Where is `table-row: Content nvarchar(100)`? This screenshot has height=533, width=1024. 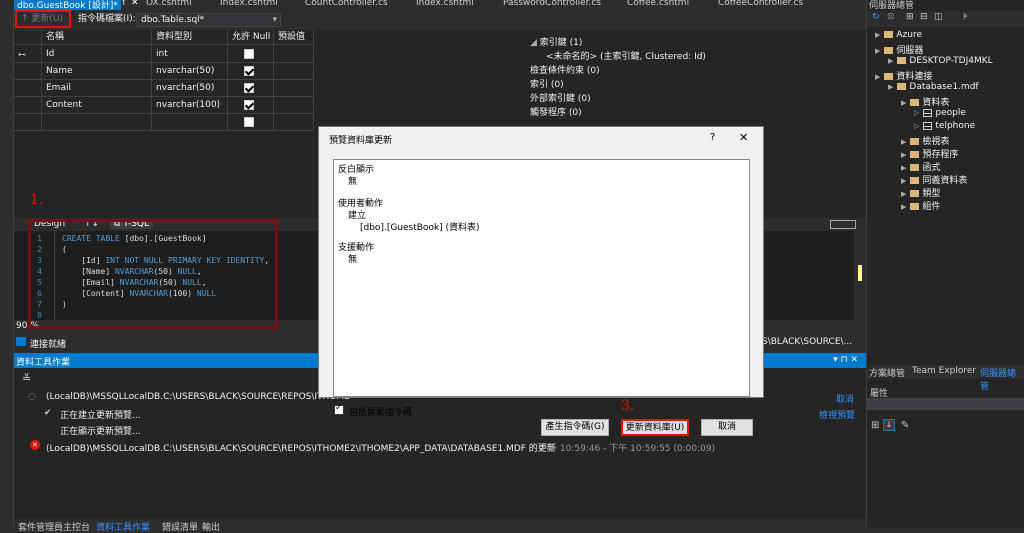
table-row: Content nvarchar(100) is located at coordinates (164, 105).